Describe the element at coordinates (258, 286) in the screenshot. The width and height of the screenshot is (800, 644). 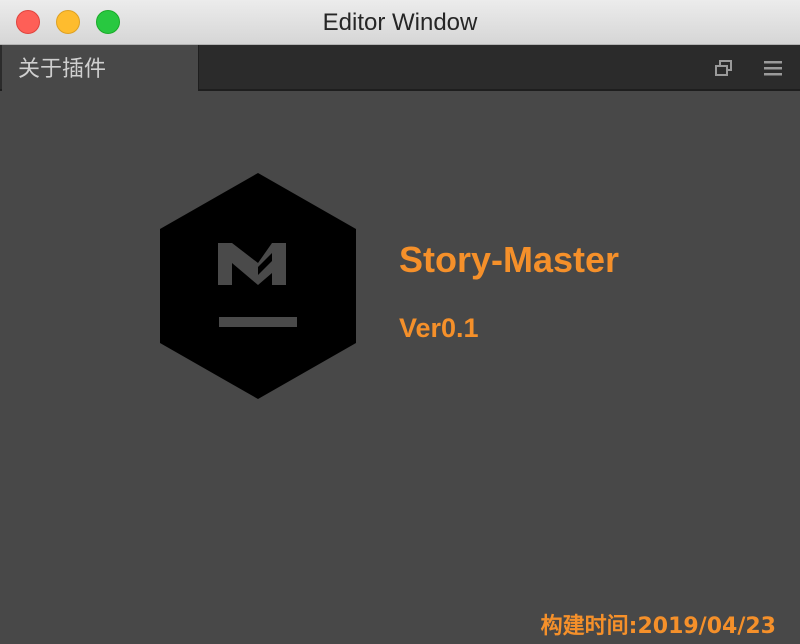
I see `story-master-logo-icon` at that location.